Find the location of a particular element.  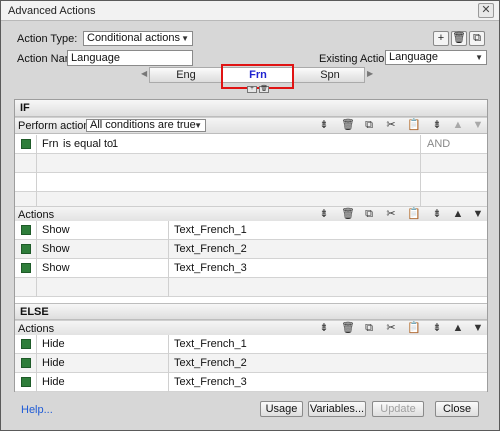

action-row: Show Text_French_2 is located at coordinates (251, 249).